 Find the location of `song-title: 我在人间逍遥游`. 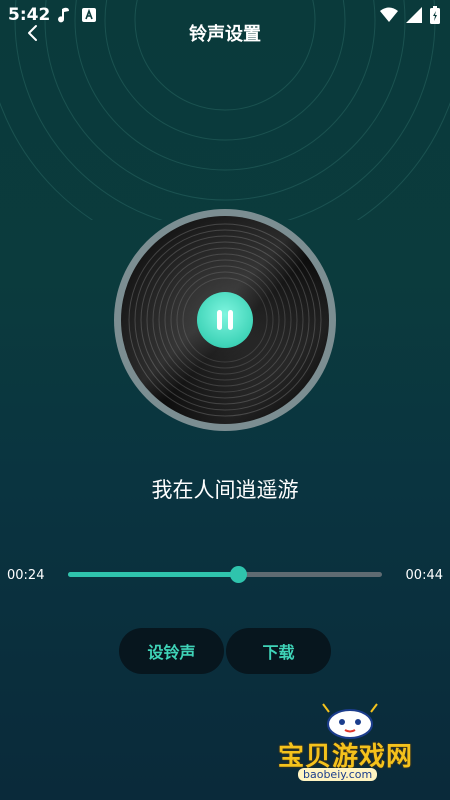

song-title: 我在人间逍遥游 is located at coordinates (225, 490).